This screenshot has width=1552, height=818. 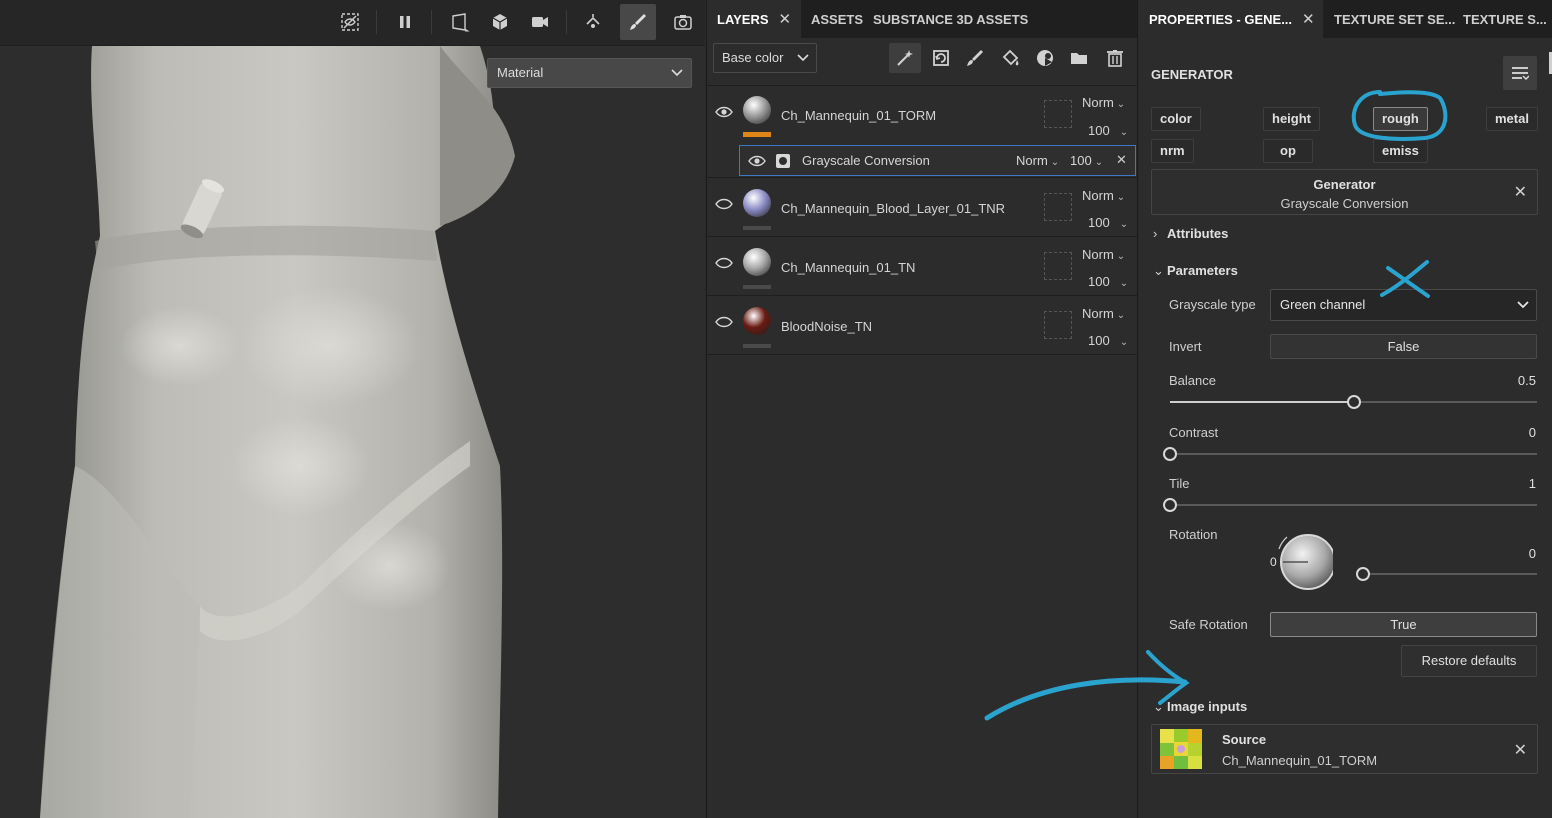 I want to click on slider-fill, so click(x=1262, y=402).